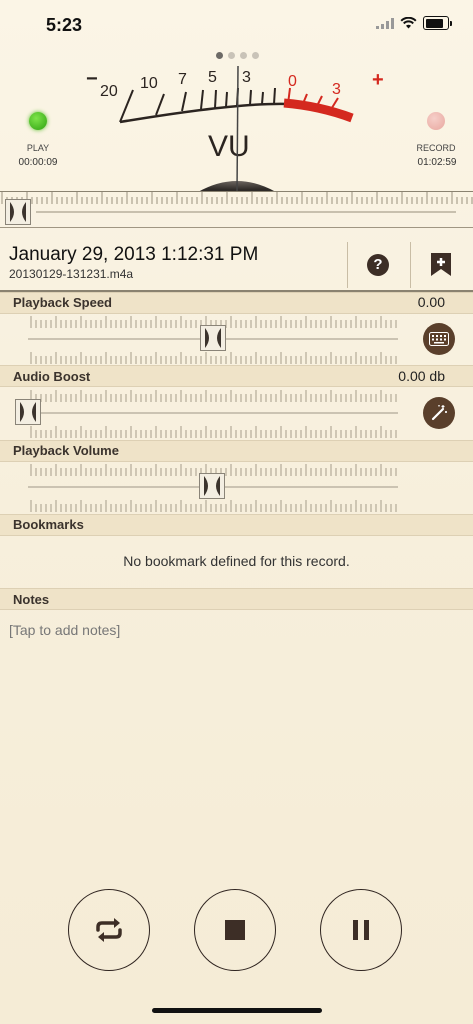 The width and height of the screenshot is (473, 1024). Describe the element at coordinates (436, 121) in the screenshot. I see `record-led` at that location.